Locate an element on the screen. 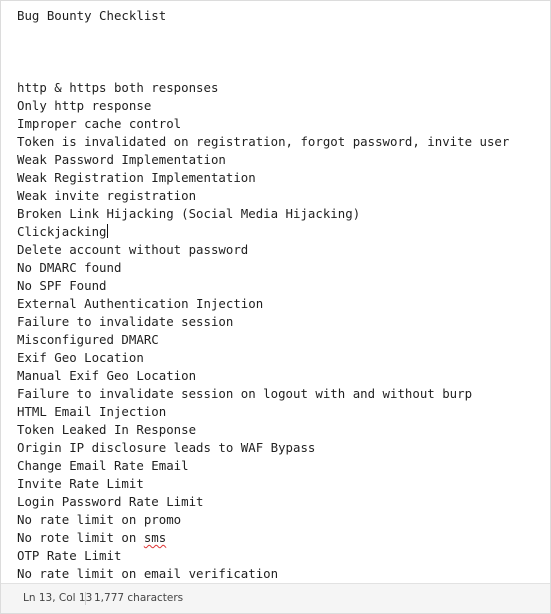 The width and height of the screenshot is (551, 614). checklist-line-text: OTP Rate Limit is located at coordinates (69, 555).